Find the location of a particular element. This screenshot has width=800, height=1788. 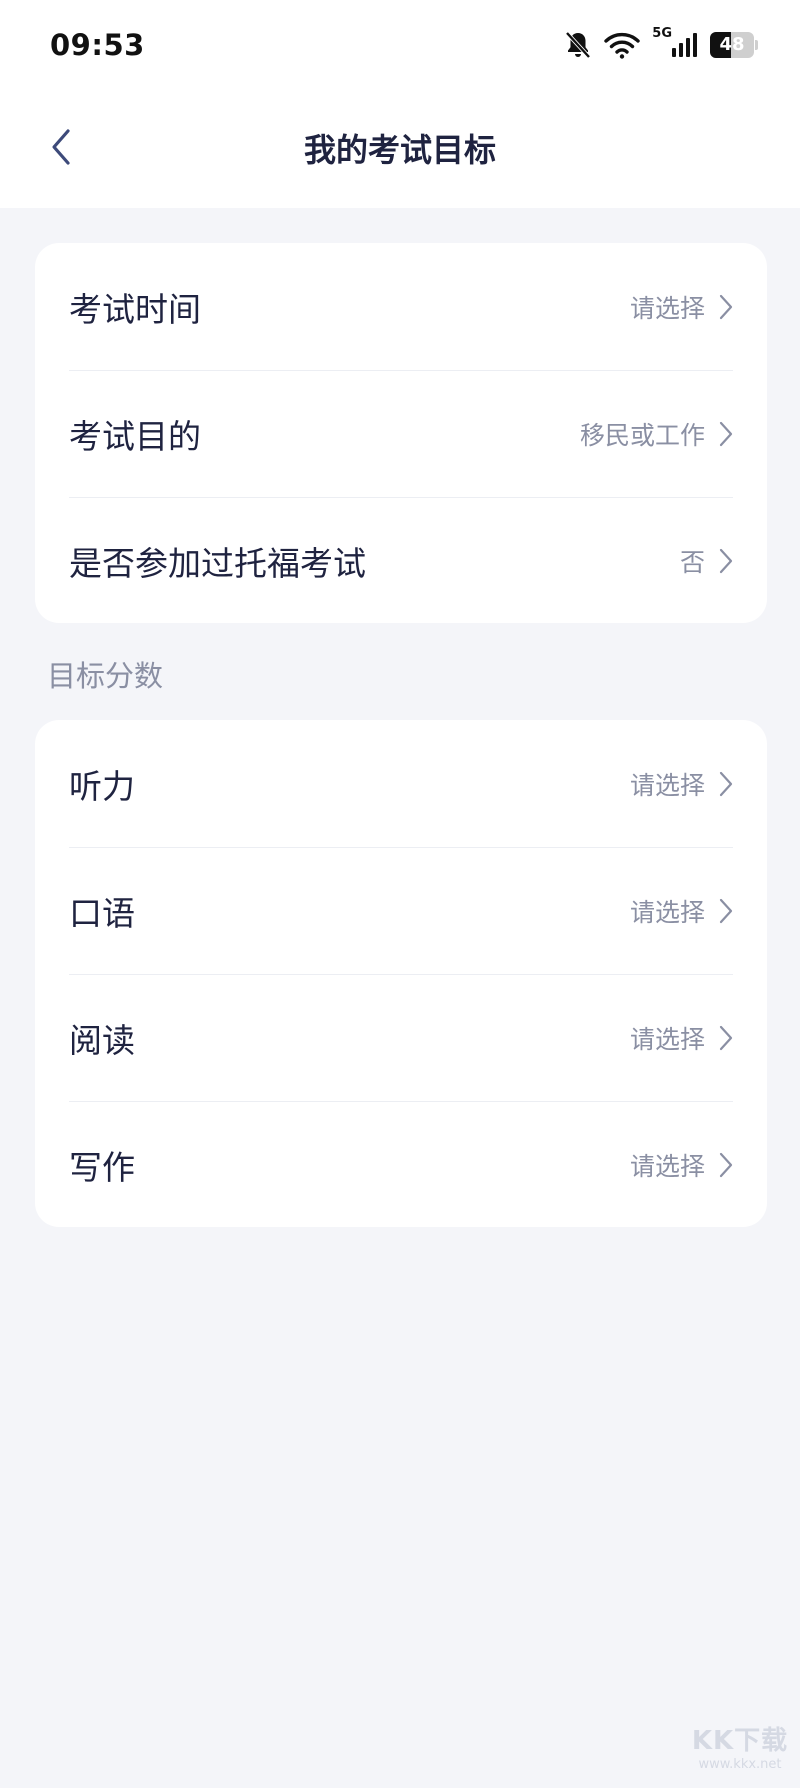

toefl-taken-label: 是否参加过托福考试 is located at coordinates (217, 563).